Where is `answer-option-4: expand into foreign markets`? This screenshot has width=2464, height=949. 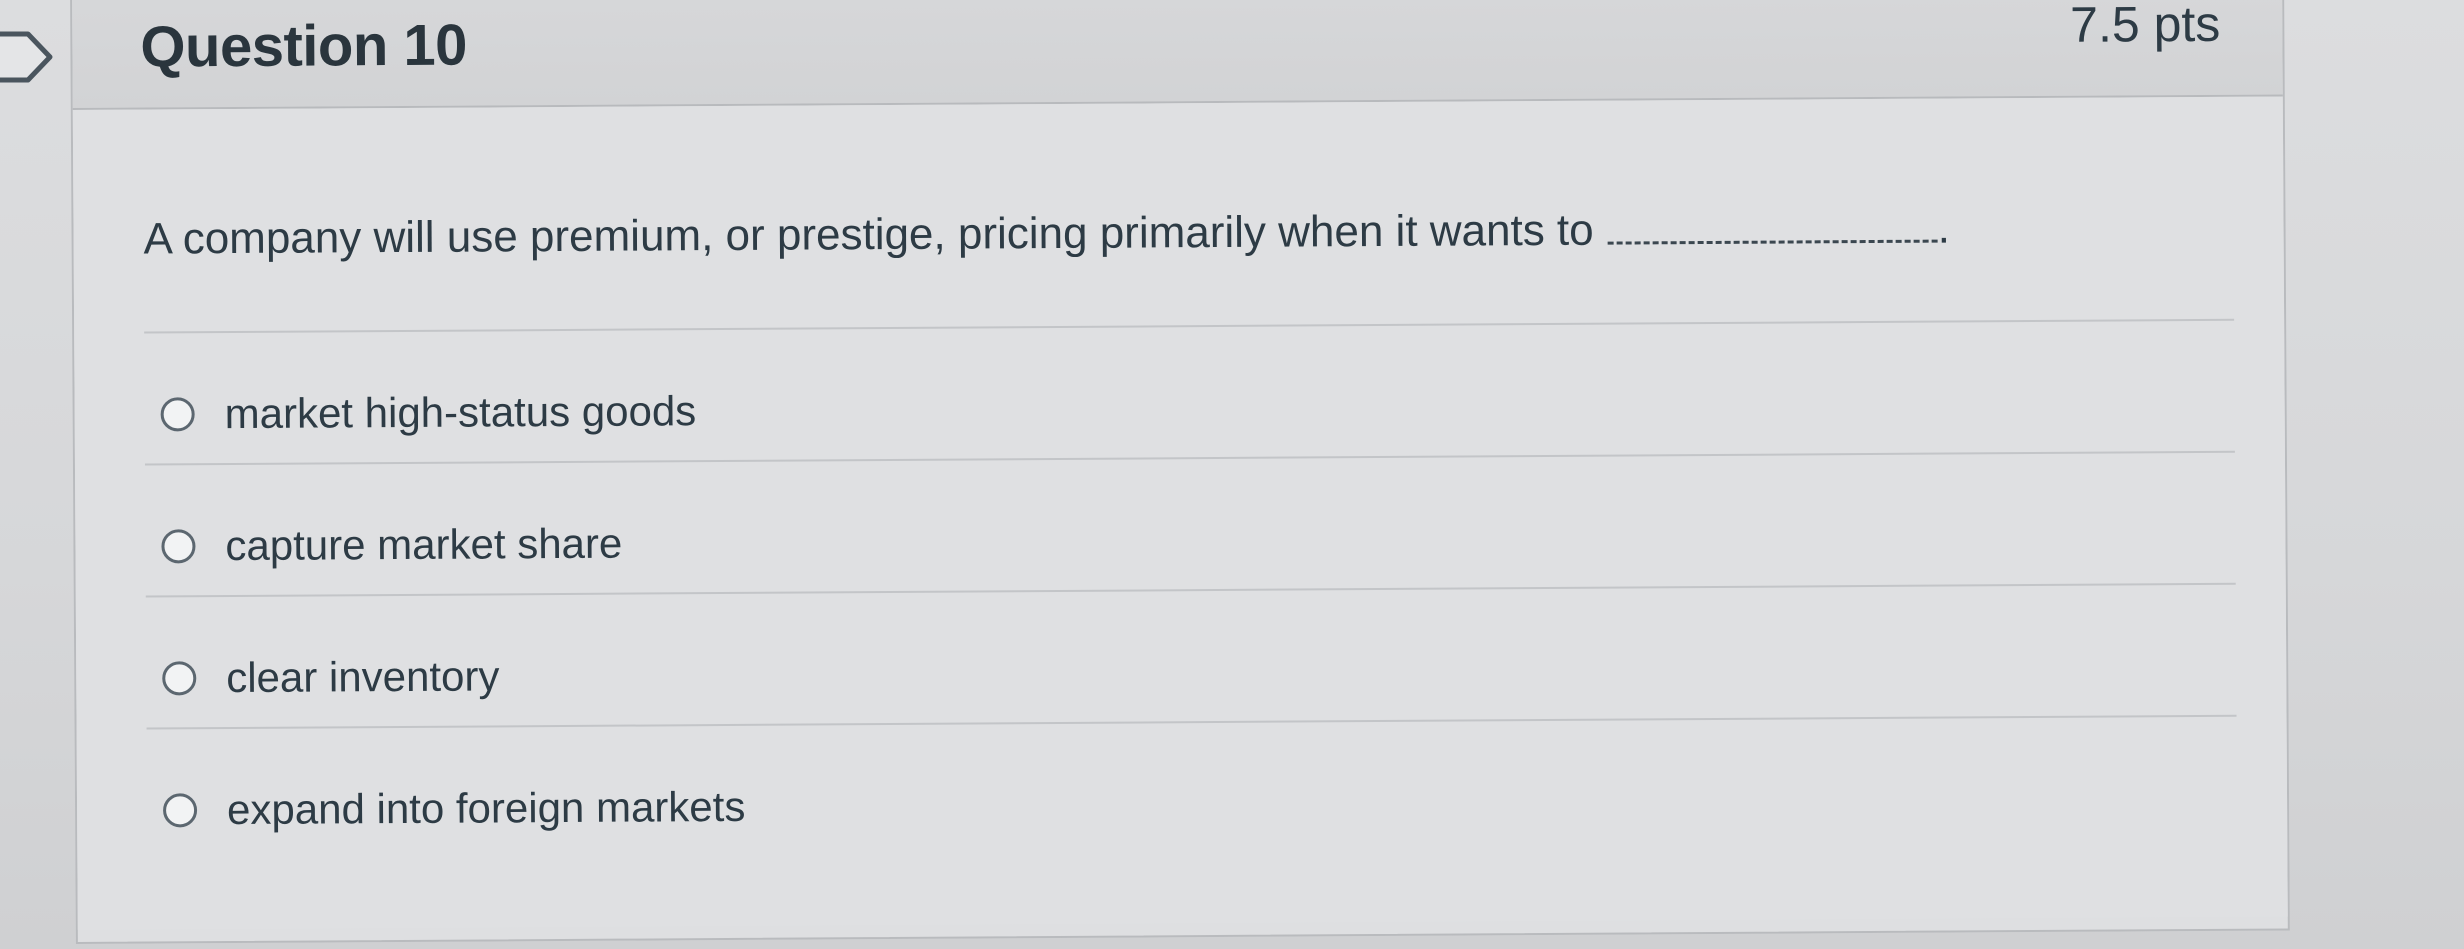 answer-option-4: expand into foreign markets is located at coordinates (454, 809).